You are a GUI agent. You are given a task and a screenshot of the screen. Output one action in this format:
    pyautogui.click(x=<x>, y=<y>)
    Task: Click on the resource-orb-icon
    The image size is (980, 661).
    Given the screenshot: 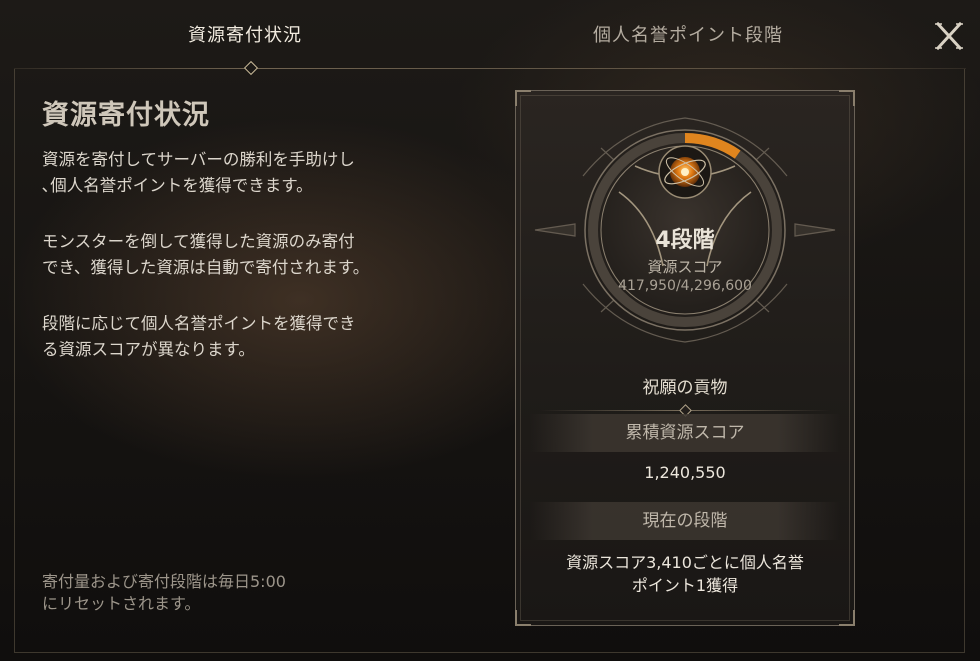 What is the action you would take?
    pyautogui.click(x=685, y=172)
    